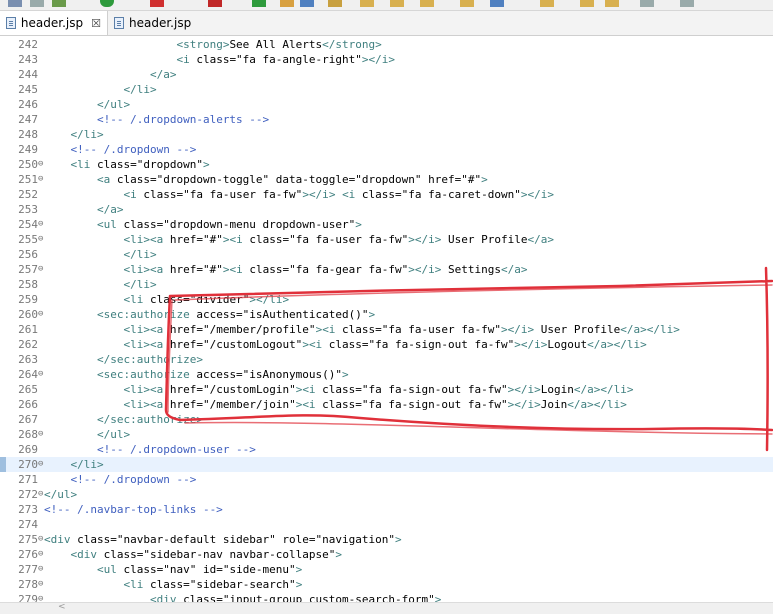 The width and height of the screenshot is (773, 614). What do you see at coordinates (587, 3) in the screenshot?
I see `back-icon` at bounding box center [587, 3].